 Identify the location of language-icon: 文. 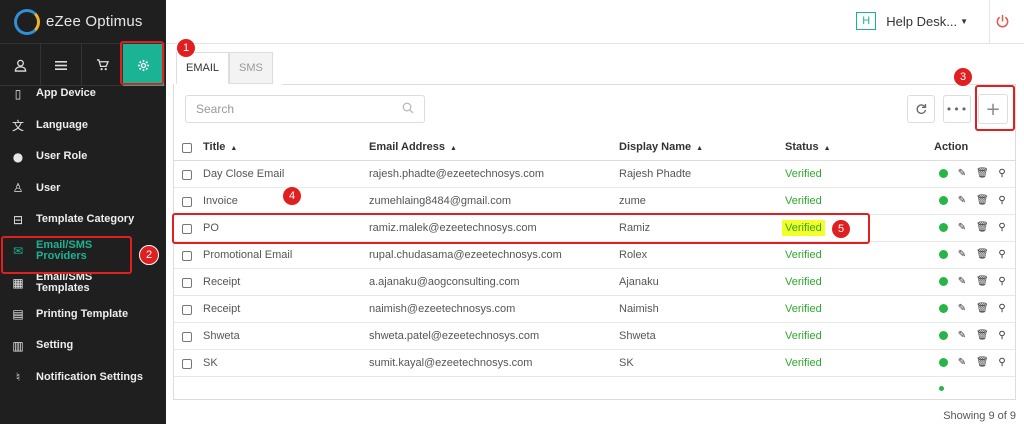
(17, 125).